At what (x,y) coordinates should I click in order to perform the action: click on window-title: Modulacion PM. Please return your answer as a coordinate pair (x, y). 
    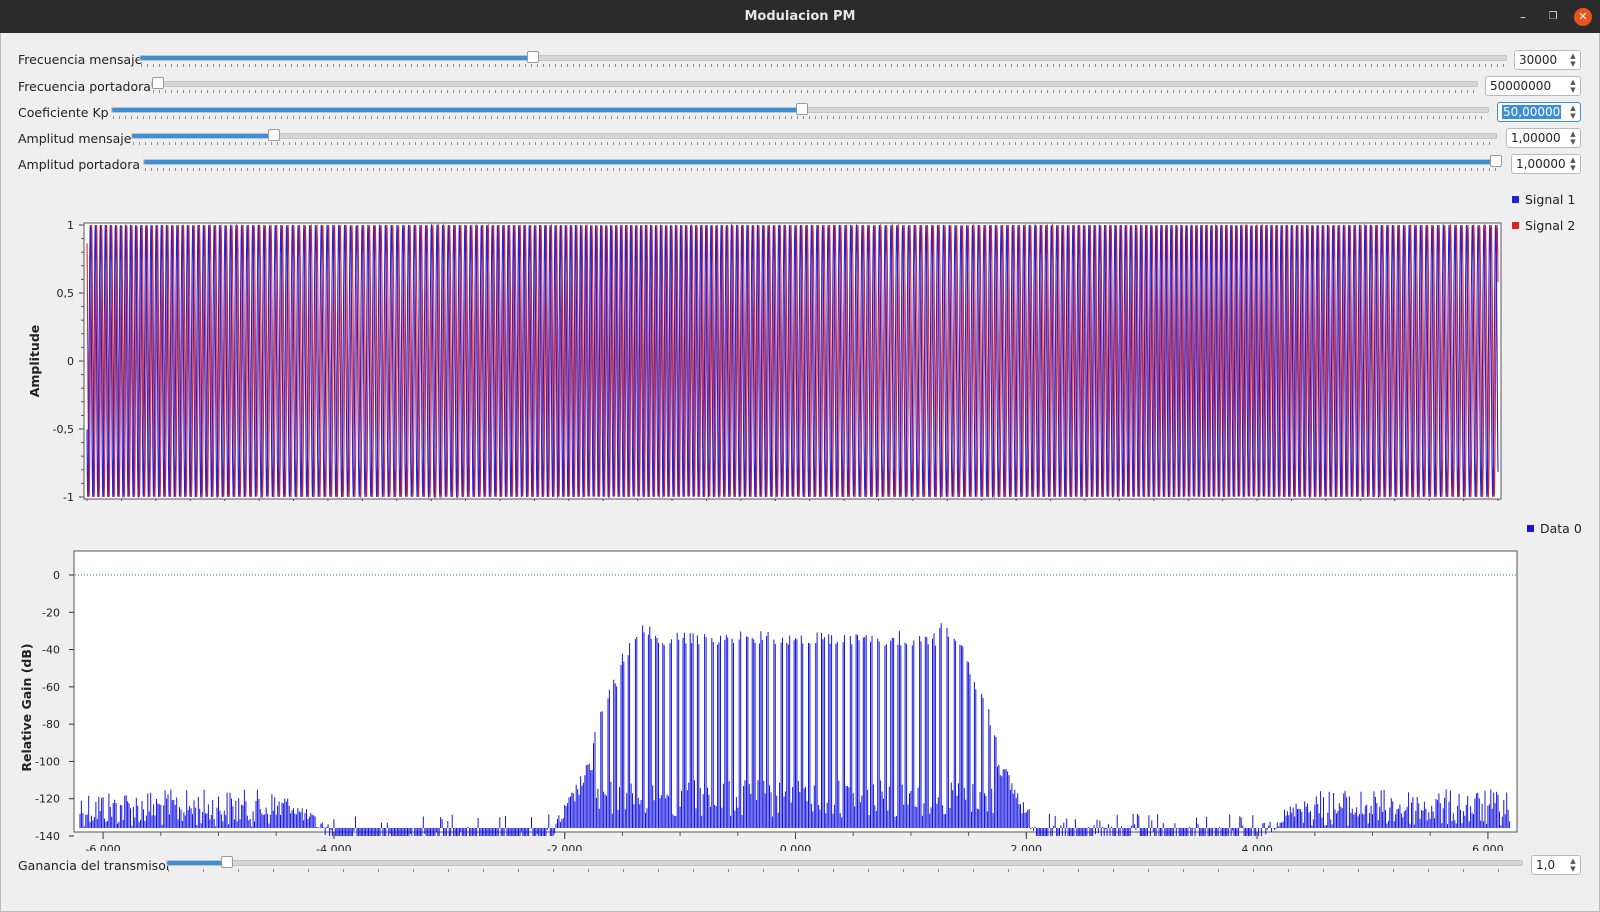
    Looking at the image, I should click on (800, 16).